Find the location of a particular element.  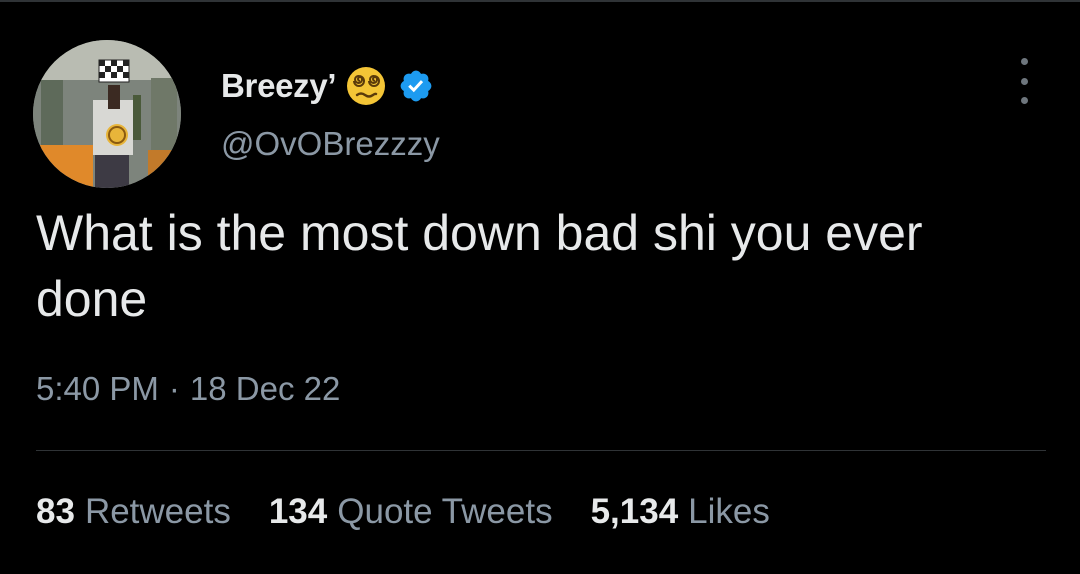

quote-tweets-stat: 134 Quote Tweets is located at coordinates (411, 512).